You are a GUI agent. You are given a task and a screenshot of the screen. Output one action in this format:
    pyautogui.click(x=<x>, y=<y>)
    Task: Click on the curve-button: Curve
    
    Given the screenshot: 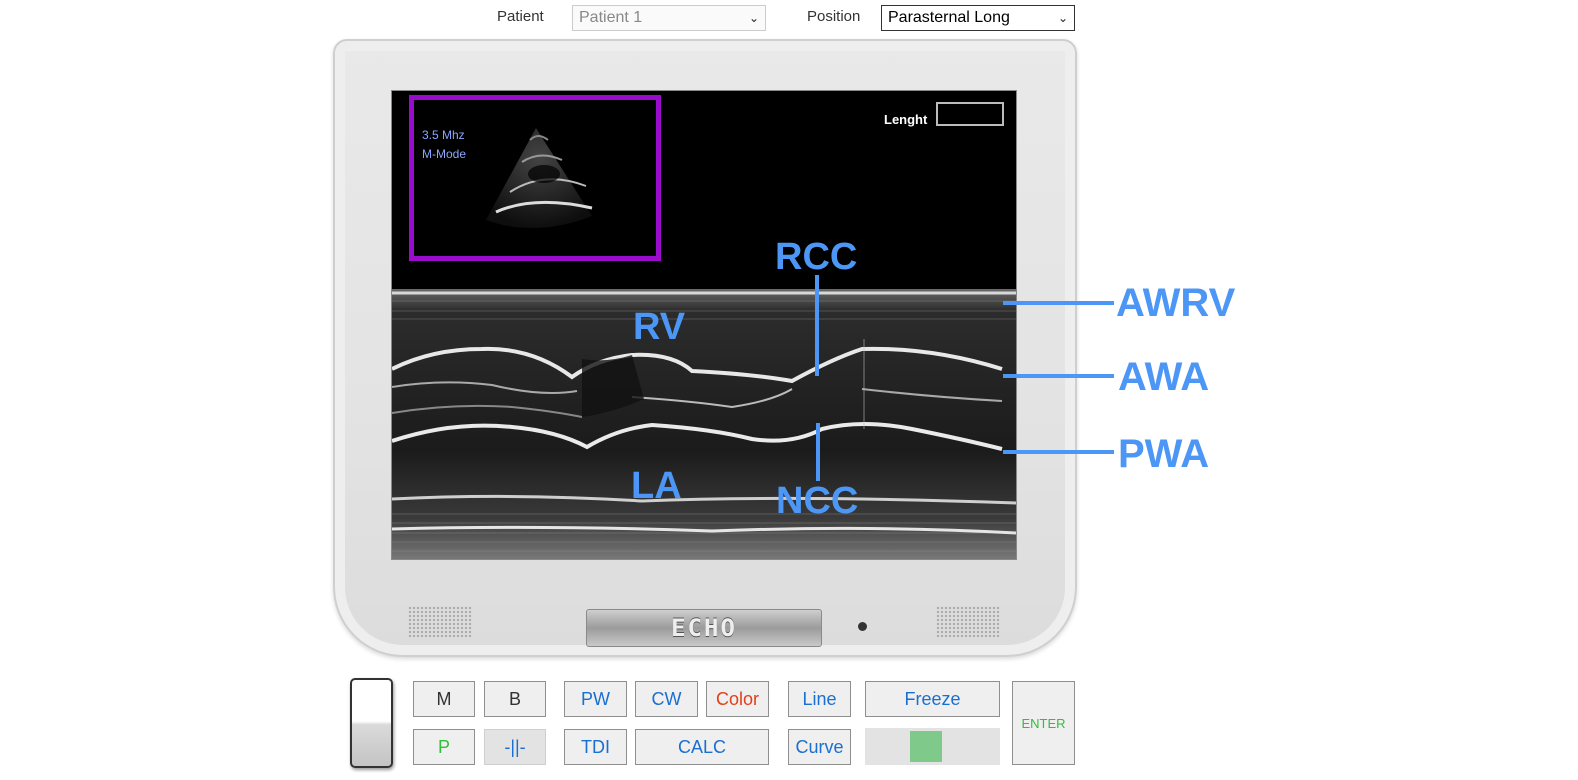 What is the action you would take?
    pyautogui.click(x=819, y=747)
    